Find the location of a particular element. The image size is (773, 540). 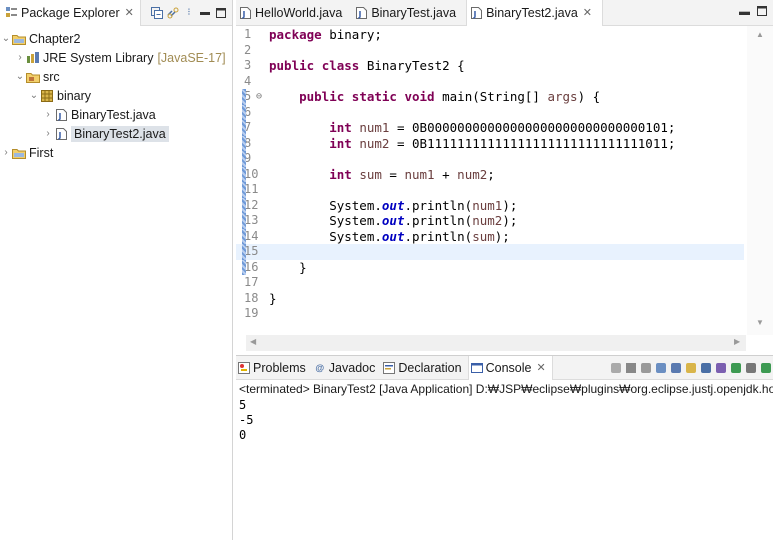

tab-helloworld-java: J HelloWorld.java is located at coordinates (294, 13).